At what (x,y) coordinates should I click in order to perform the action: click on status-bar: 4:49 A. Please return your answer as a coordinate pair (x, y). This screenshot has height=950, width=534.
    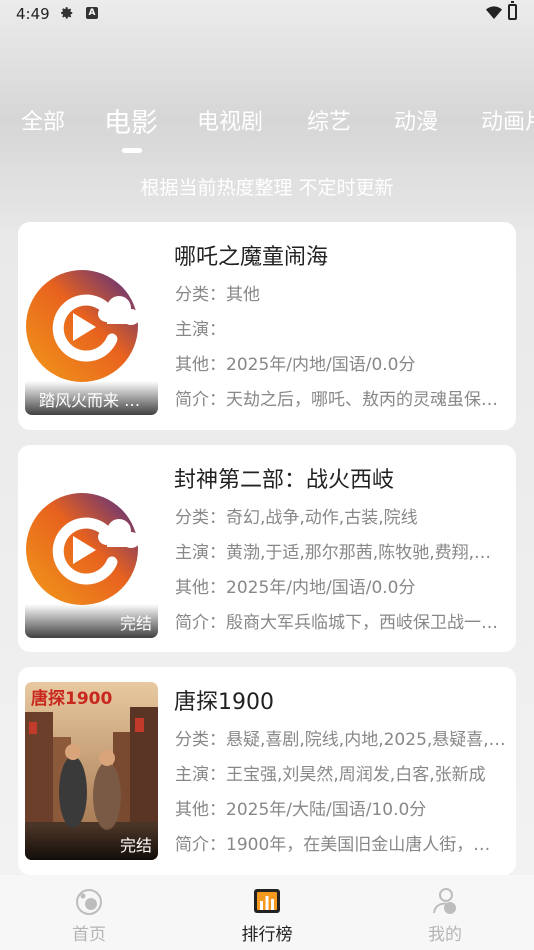
    Looking at the image, I should click on (267, 14).